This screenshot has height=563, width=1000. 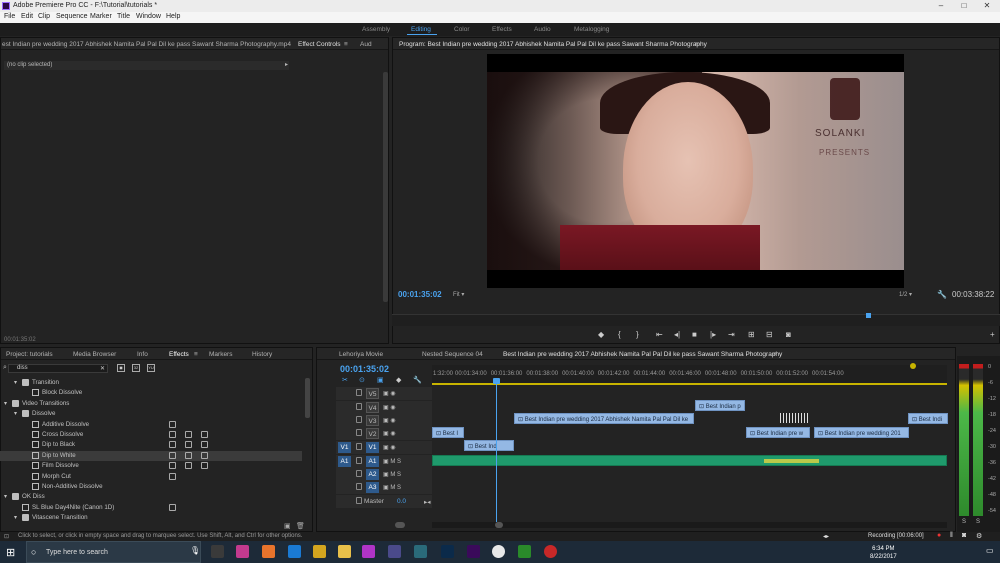 I want to click on timeline-timecode: 00:01:35:02, so click(x=364, y=369).